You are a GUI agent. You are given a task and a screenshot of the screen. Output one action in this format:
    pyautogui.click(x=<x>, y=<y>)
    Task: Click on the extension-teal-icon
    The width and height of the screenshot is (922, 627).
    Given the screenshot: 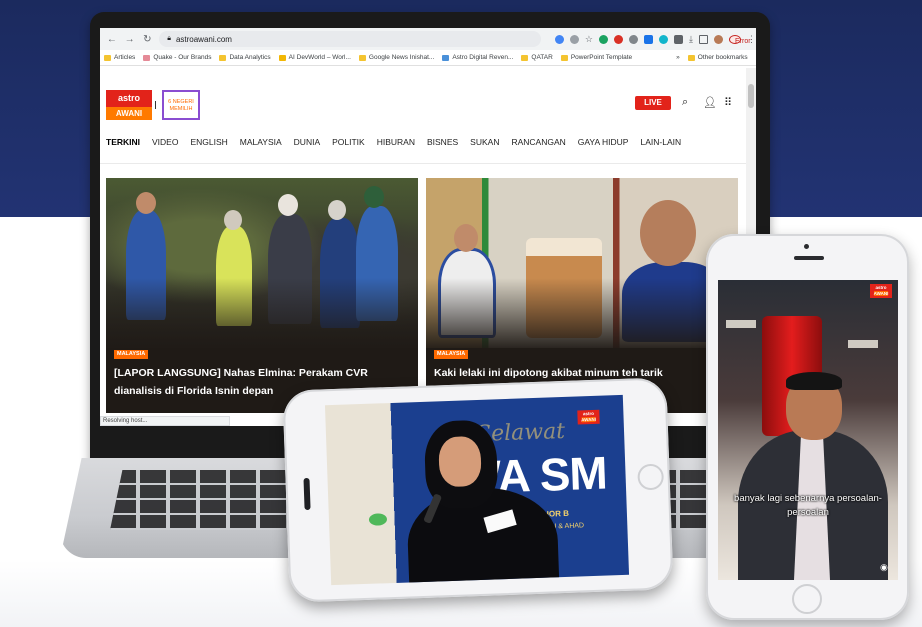 What is the action you would take?
    pyautogui.click(x=663, y=39)
    